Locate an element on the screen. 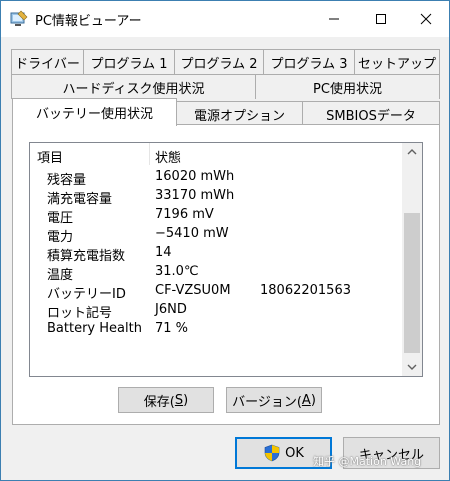 This screenshot has width=450, height=481. chevron-down-icon is located at coordinates (412, 367).